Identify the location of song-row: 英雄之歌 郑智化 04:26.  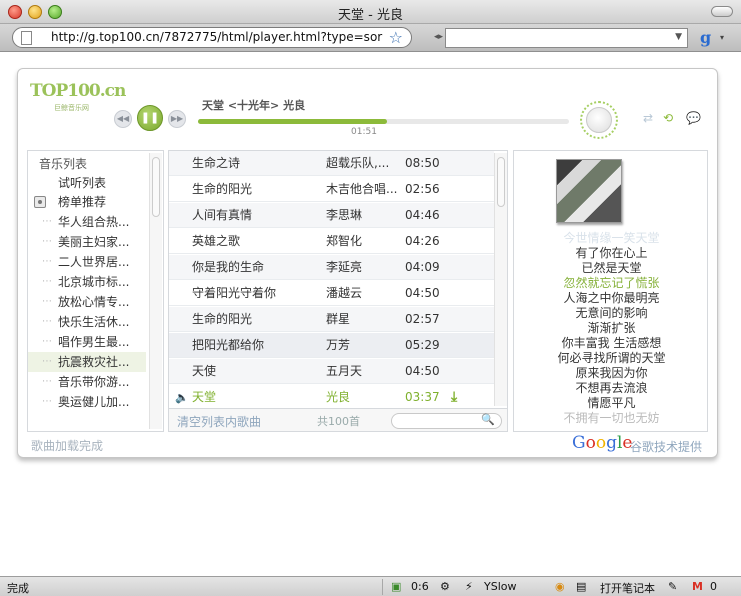
(331, 241).